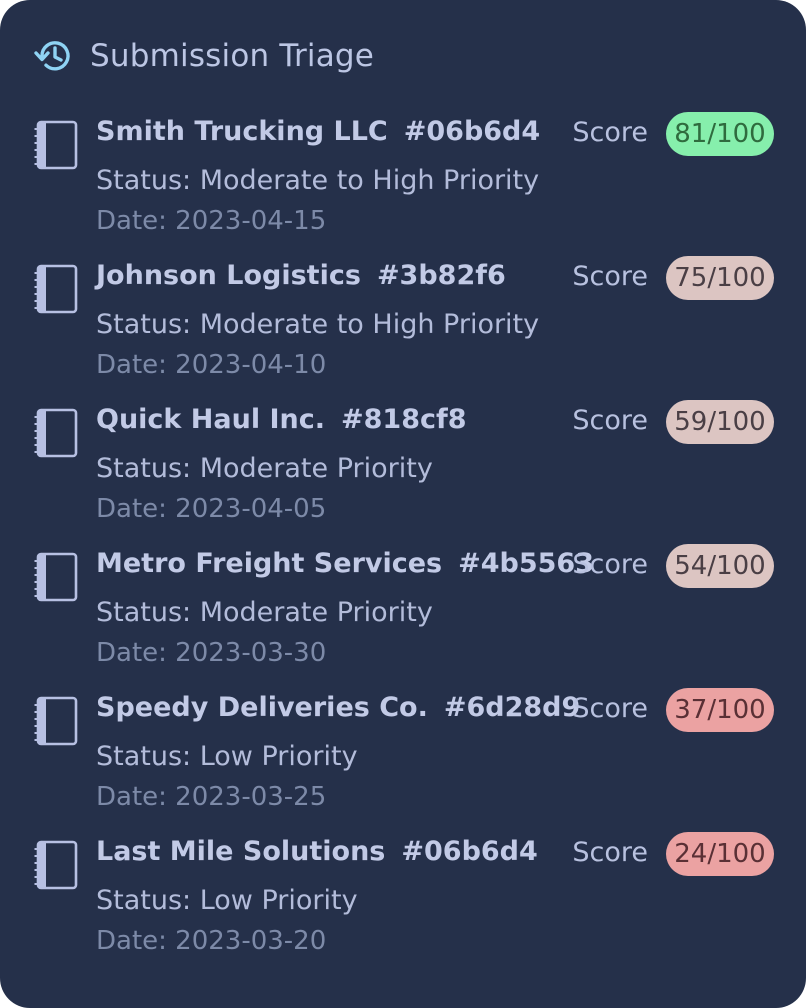  What do you see at coordinates (242, 131) in the screenshot?
I see `company-name: Smith Trucking LLC` at bounding box center [242, 131].